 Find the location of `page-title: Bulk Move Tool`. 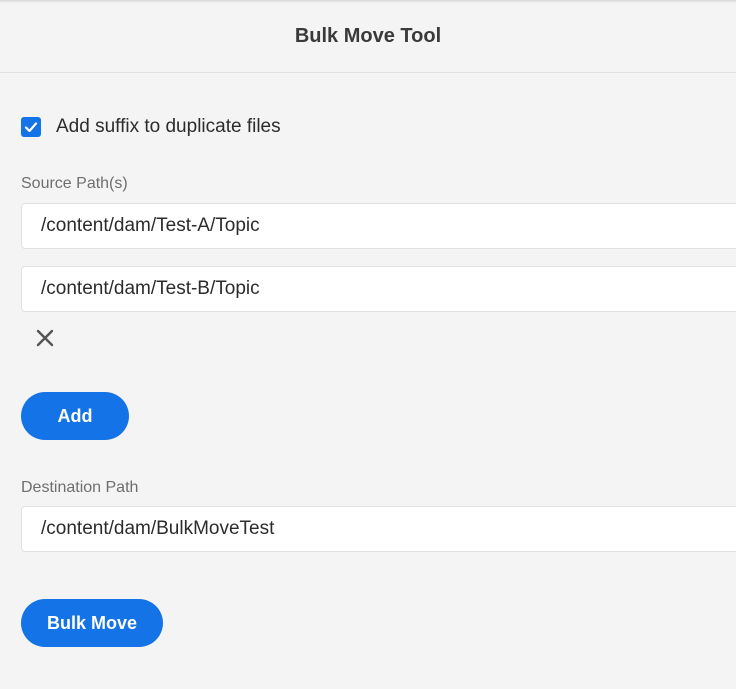

page-title: Bulk Move Tool is located at coordinates (368, 35).